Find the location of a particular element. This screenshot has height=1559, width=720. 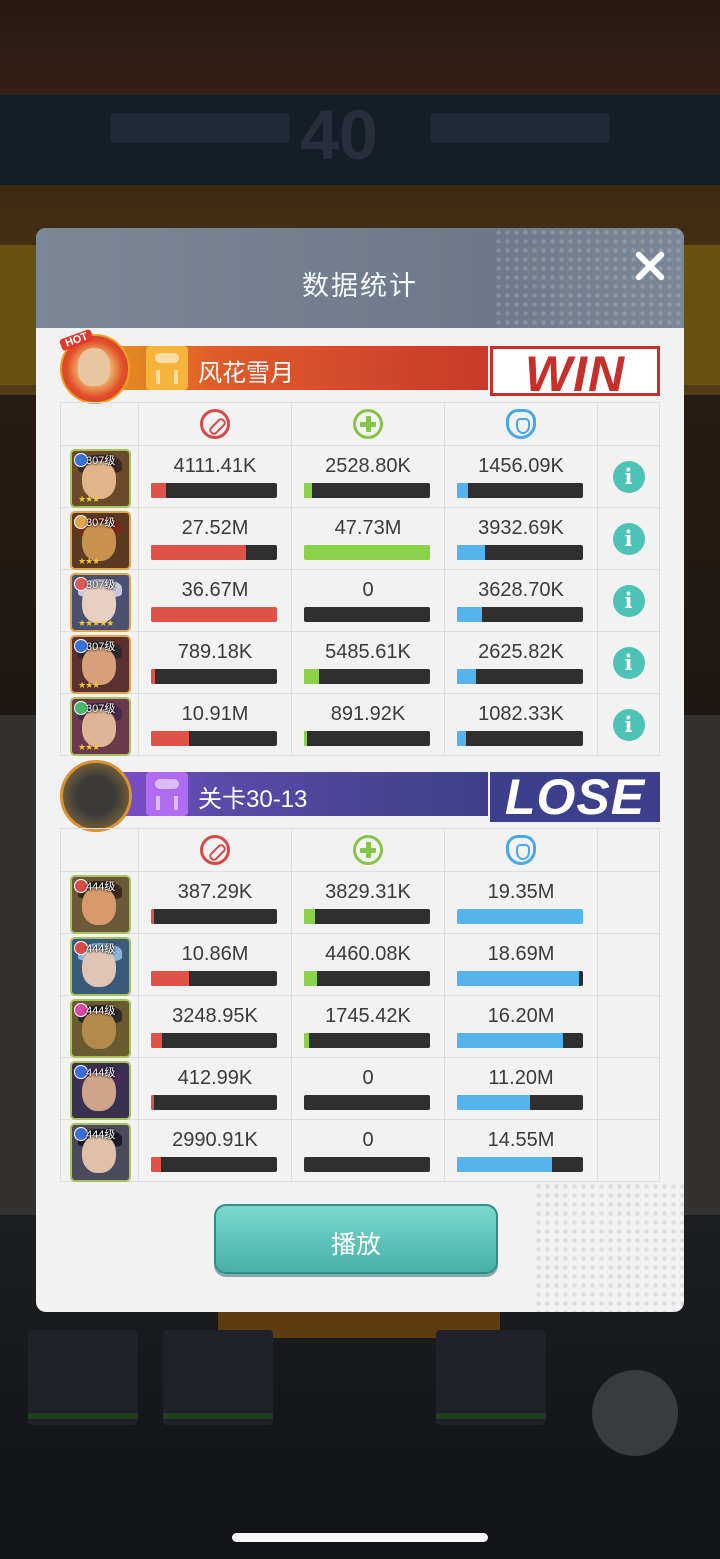

hero-stat-row: 444级 10.86M 4460.08K 18.69M is located at coordinates (360, 964).